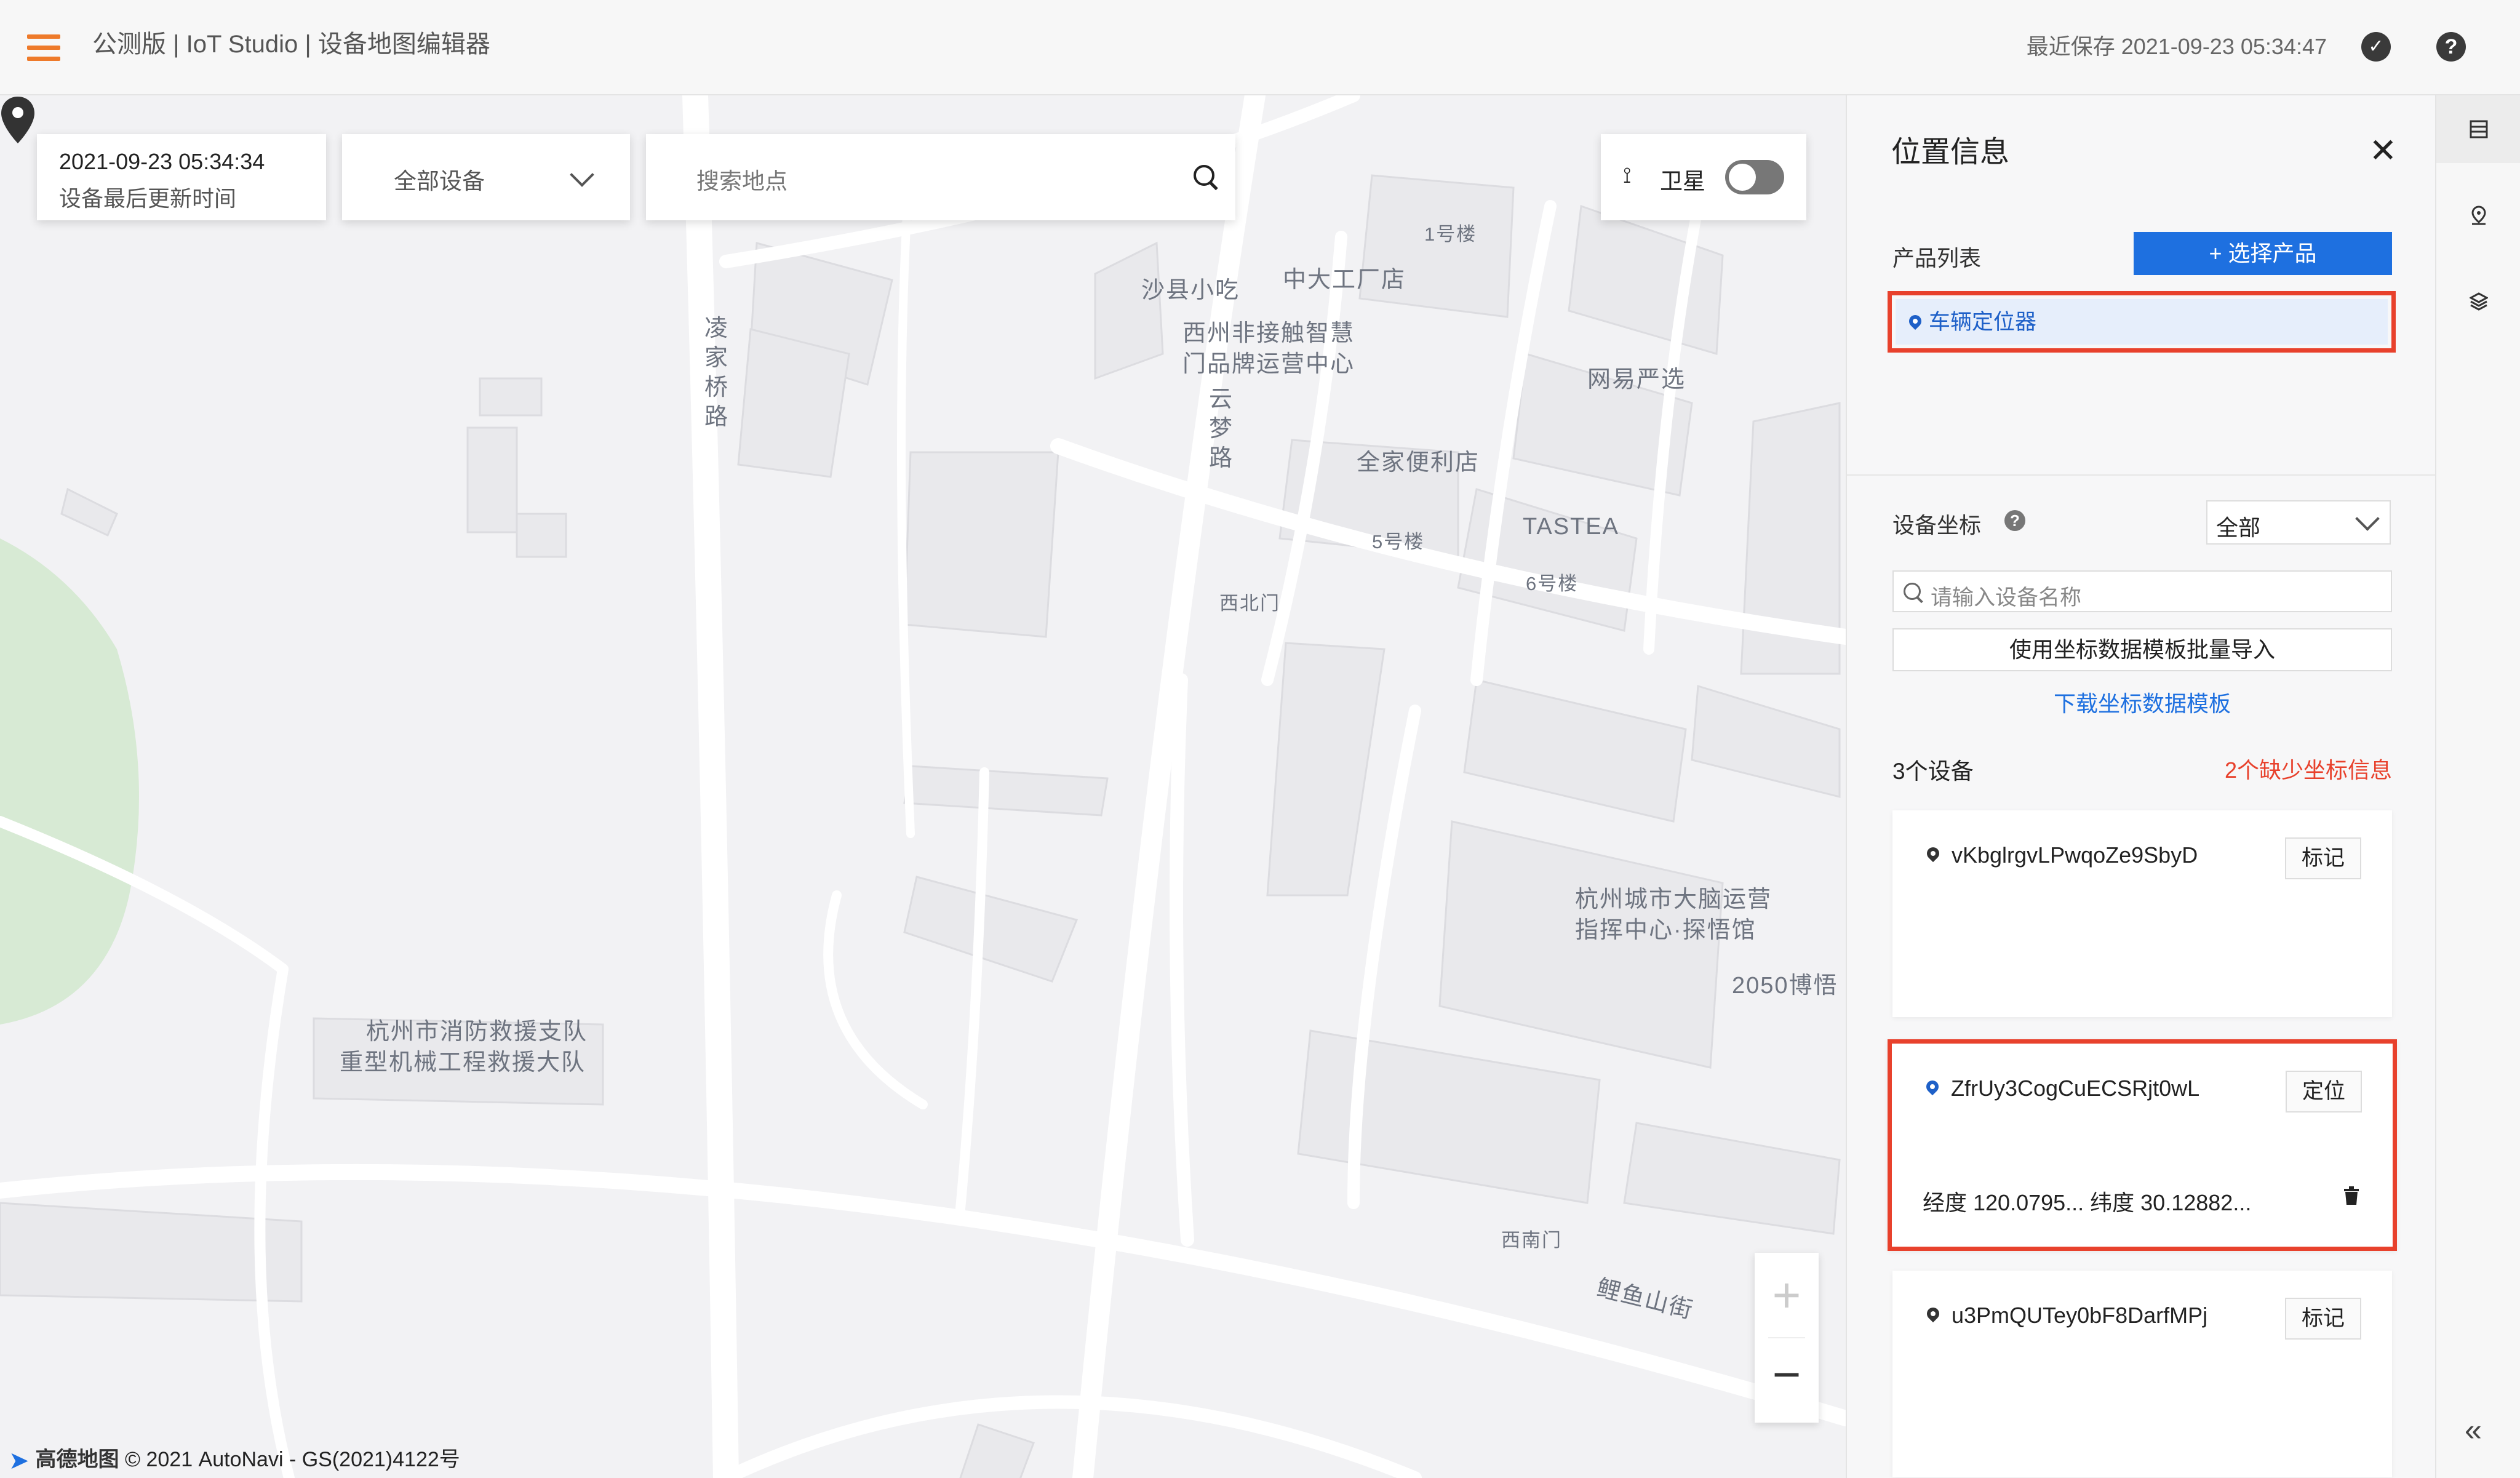 This screenshot has width=2520, height=1478. I want to click on list-icon, so click(2479, 129).